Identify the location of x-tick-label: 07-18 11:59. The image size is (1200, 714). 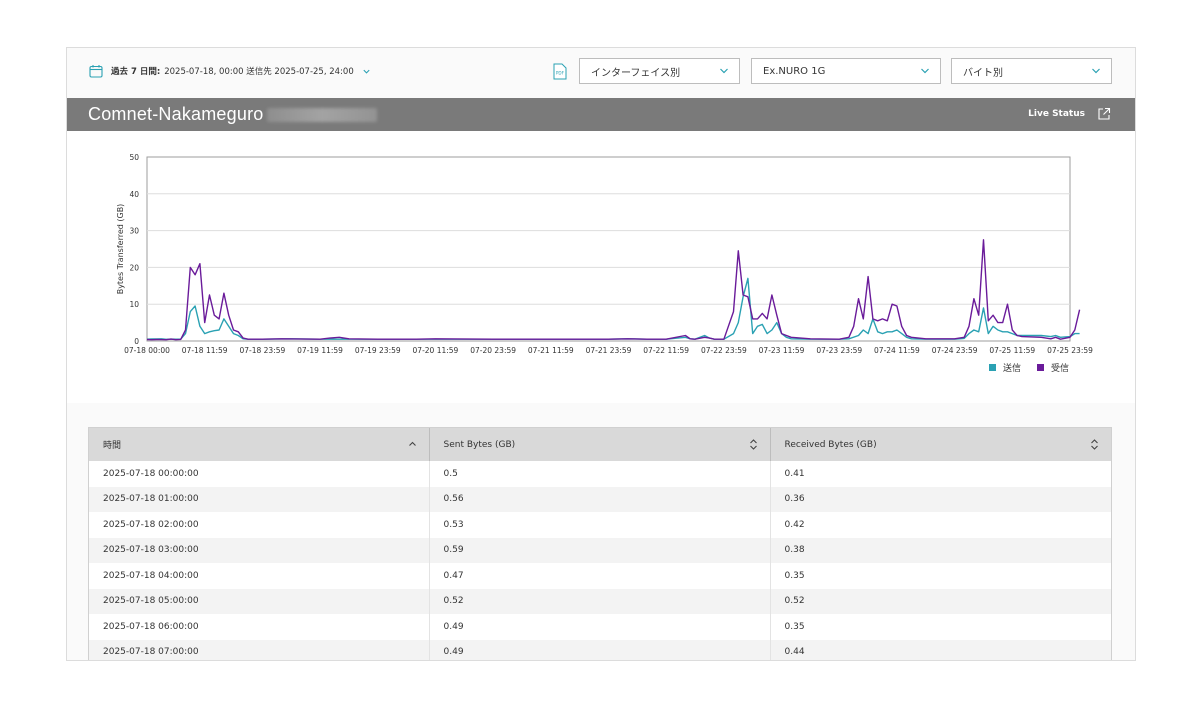
(205, 350).